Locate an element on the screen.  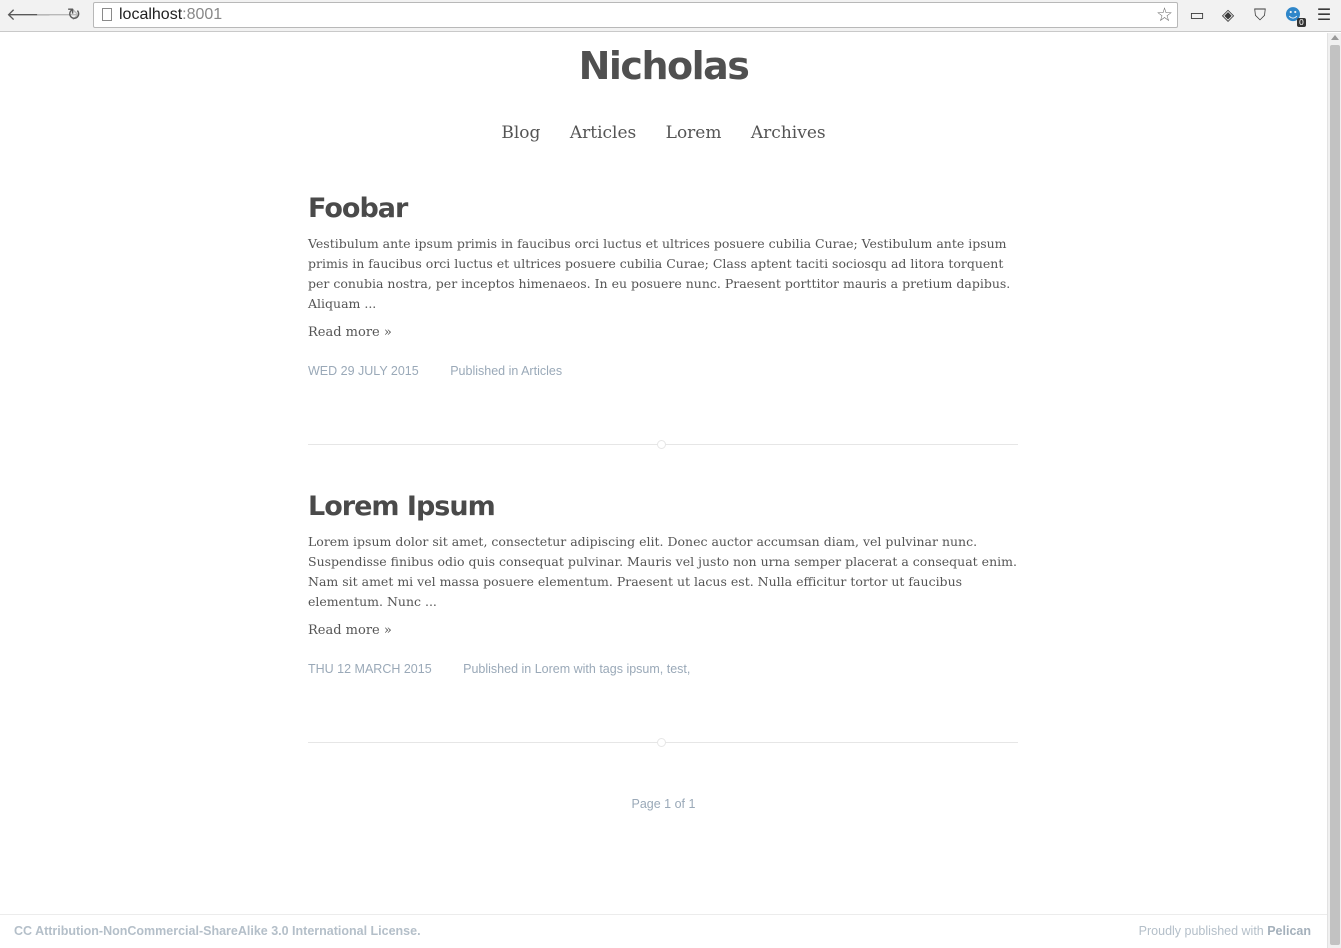
page-scrollbar is located at coordinates (1334, 490).